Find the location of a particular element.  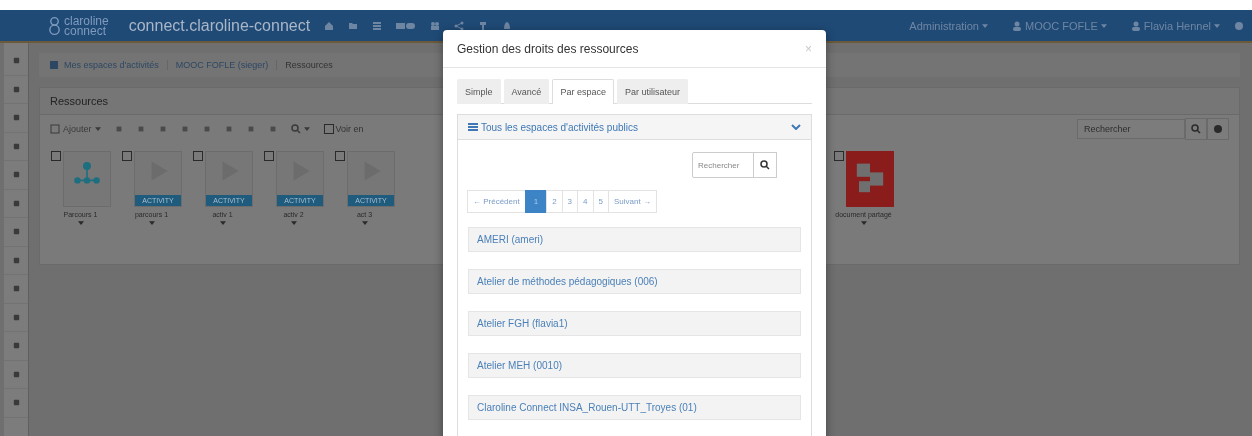

site-title: connect.claroline-connect is located at coordinates (219, 25).